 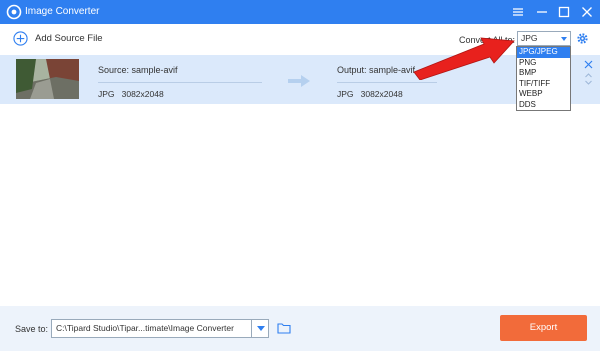 What do you see at coordinates (381, 94) in the screenshot?
I see `output-resolution: 3082x2048` at bounding box center [381, 94].